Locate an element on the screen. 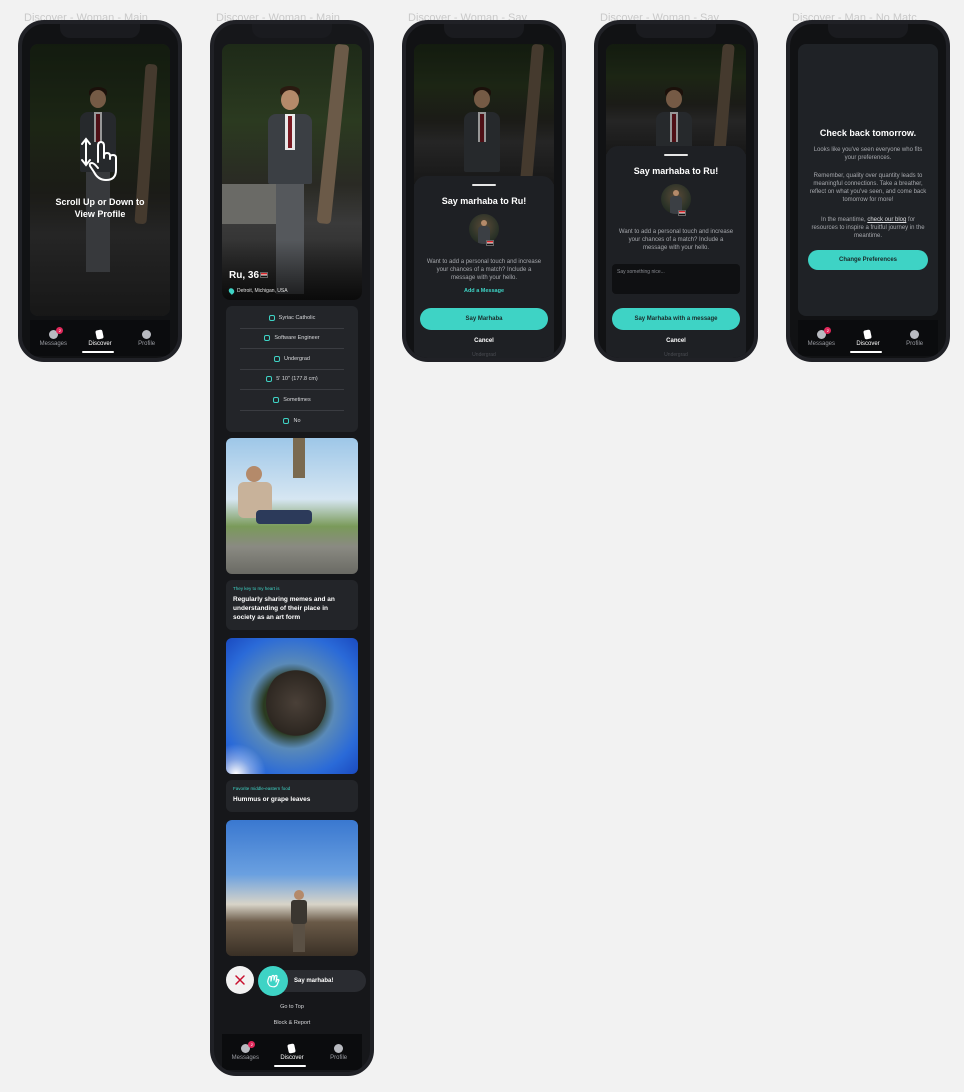  prompt-answer: Hummus or grape leaves is located at coordinates (272, 799).